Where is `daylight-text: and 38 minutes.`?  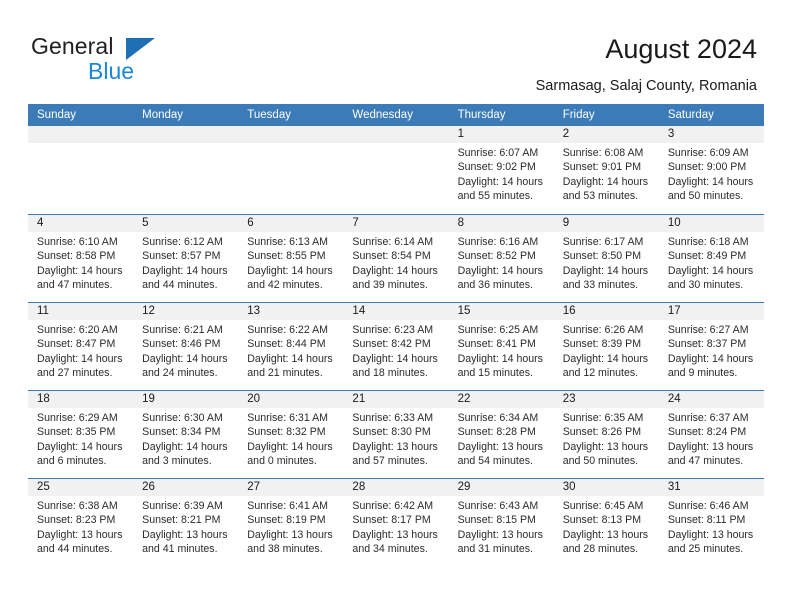
daylight-text: and 38 minutes. is located at coordinates (285, 549).